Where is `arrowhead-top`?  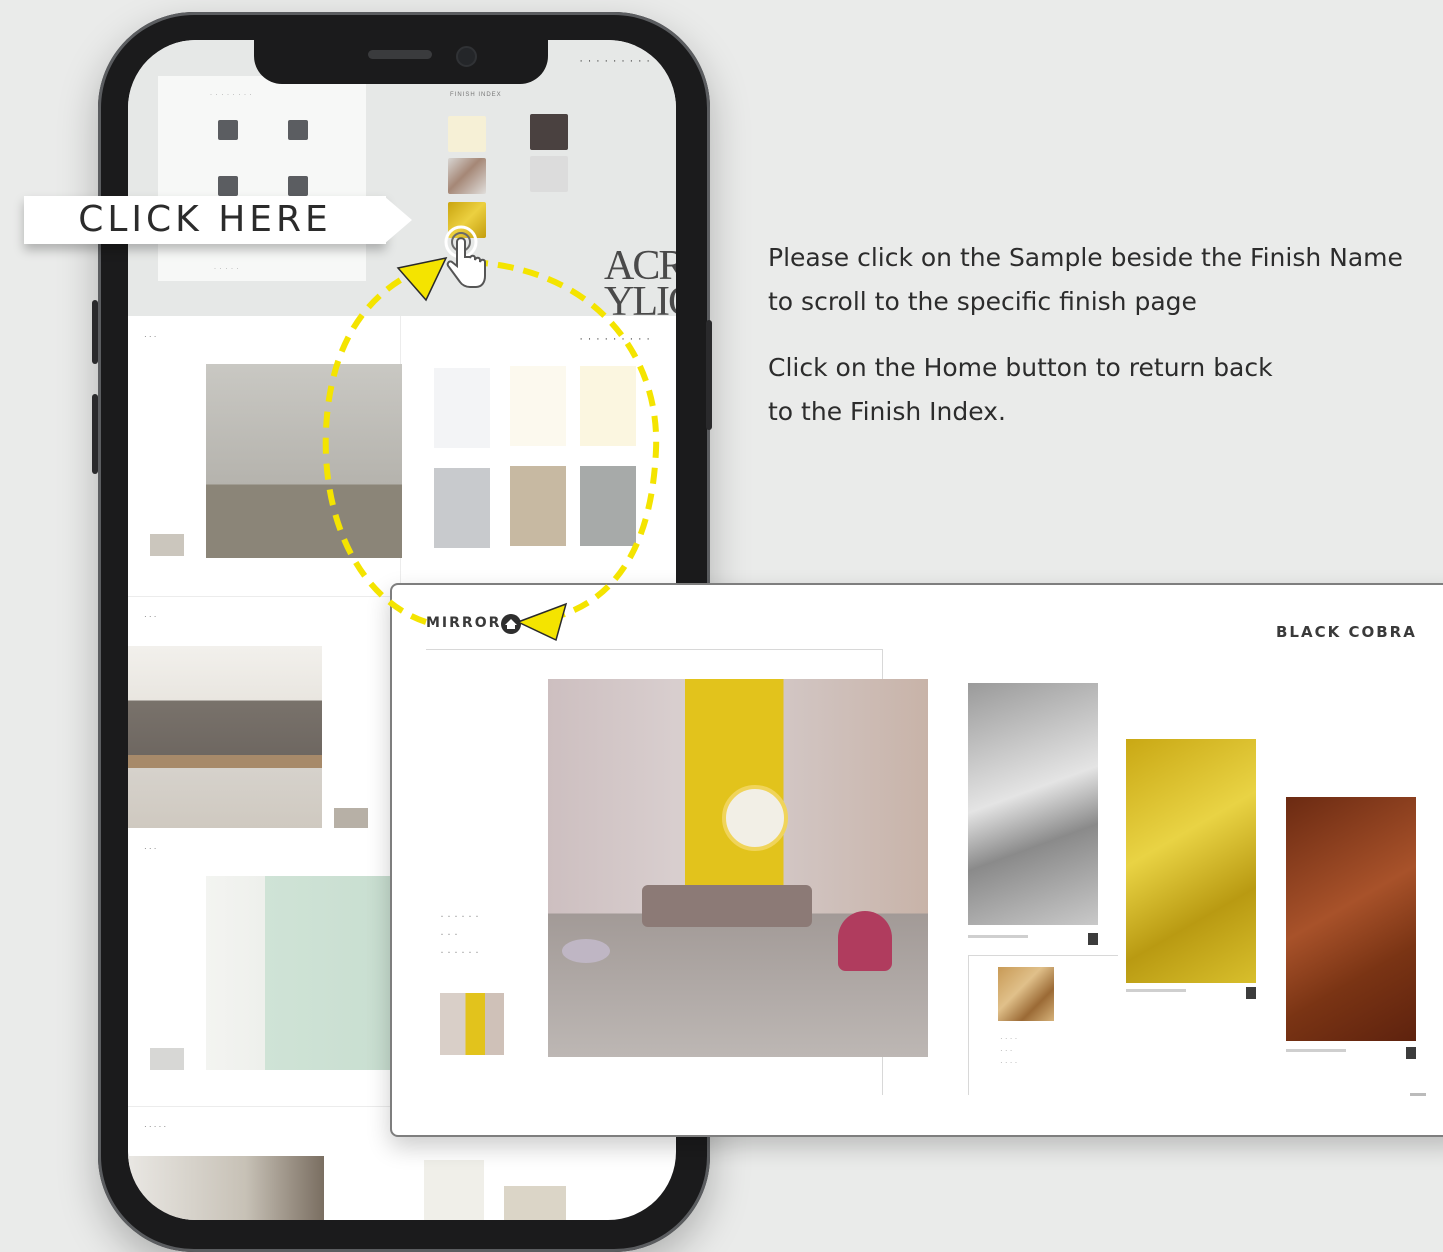
arrowhead-top is located at coordinates (422, 279).